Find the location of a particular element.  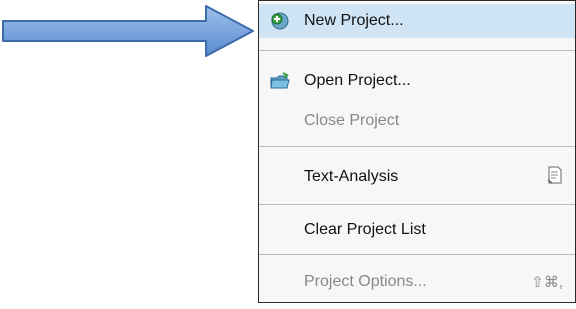

menu-item-clear-project-list: Clear Project List is located at coordinates (417, 230).